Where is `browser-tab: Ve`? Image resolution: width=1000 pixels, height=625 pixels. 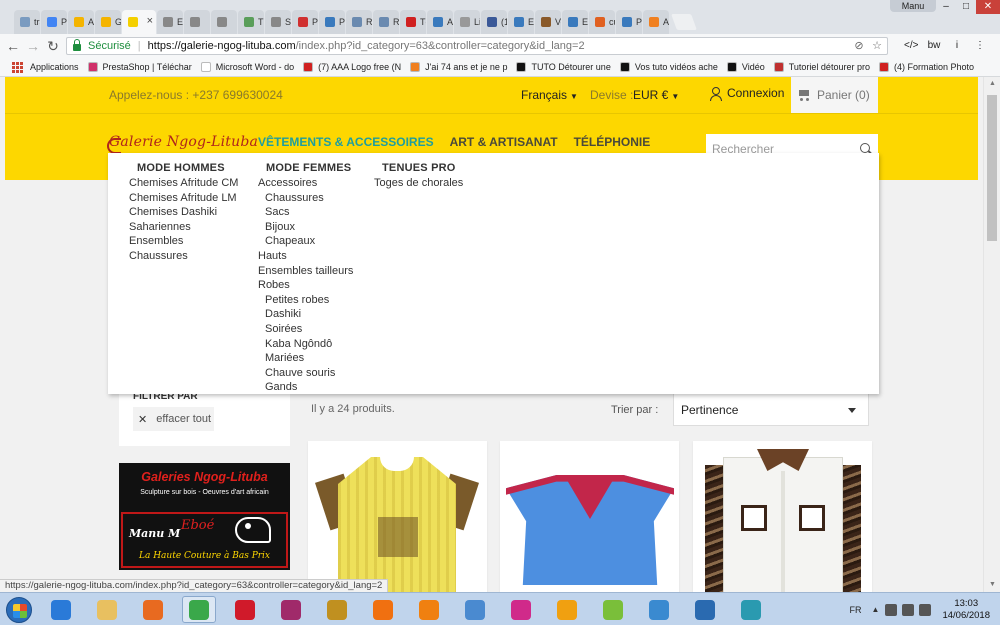 browser-tab: Ve is located at coordinates (548, 22).